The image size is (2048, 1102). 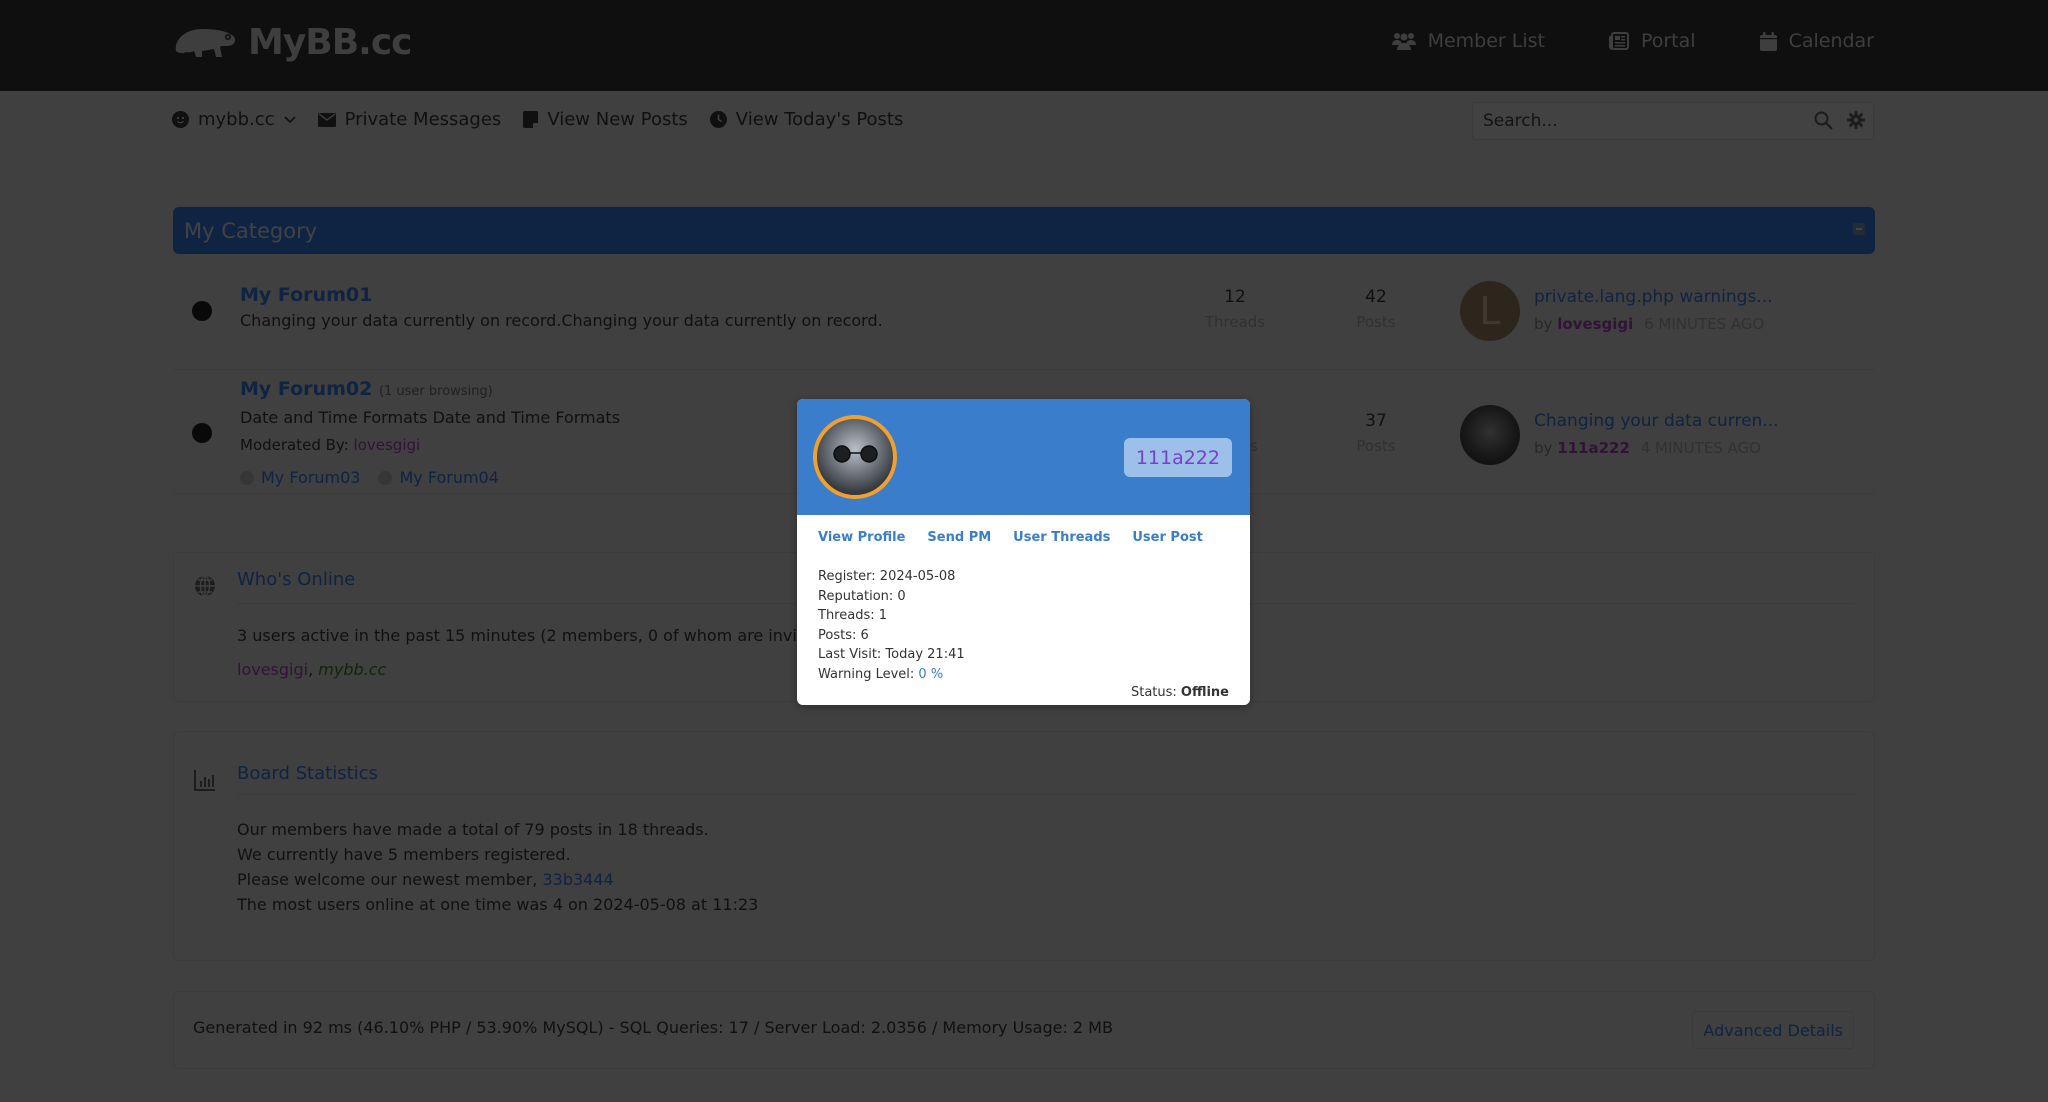 What do you see at coordinates (959, 537) in the screenshot?
I see `send-pm-link: Send PM` at bounding box center [959, 537].